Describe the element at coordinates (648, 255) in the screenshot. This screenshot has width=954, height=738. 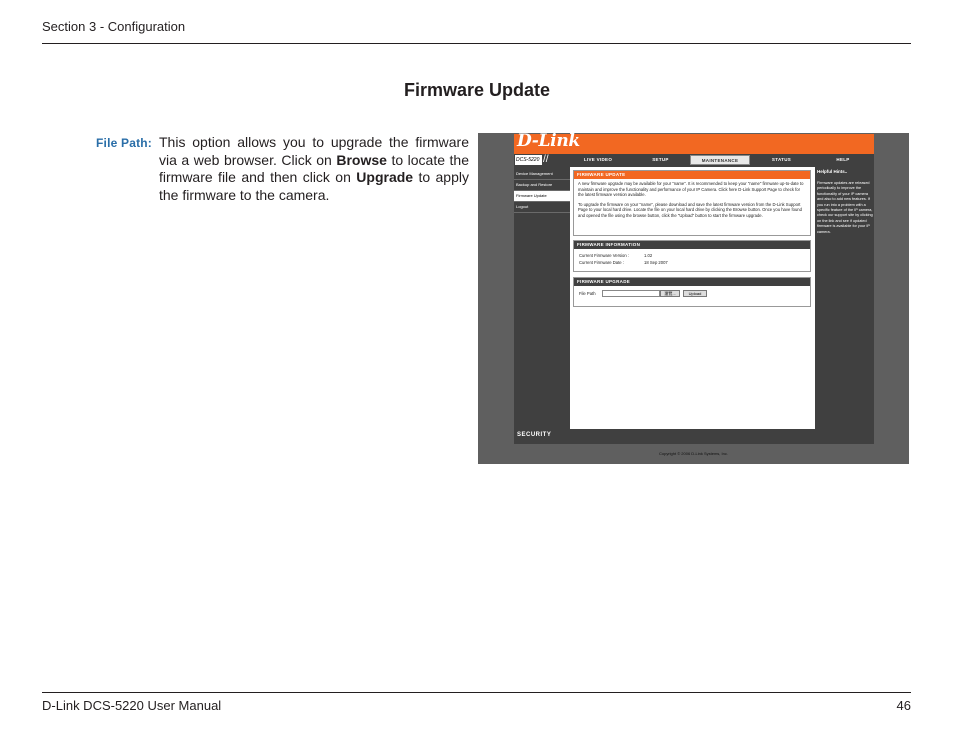
I see `cur-version-value: 1.02` at that location.